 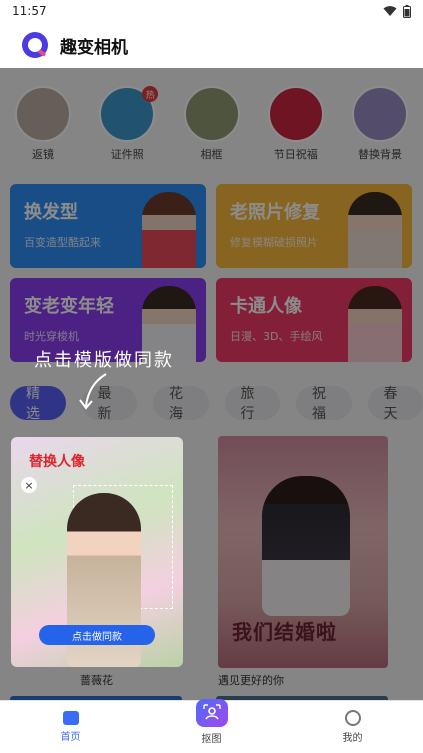 I want to click on battery-icon, so click(x=407, y=11).